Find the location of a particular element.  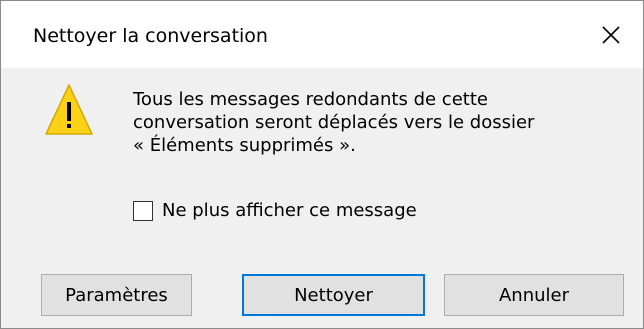

close-icon is located at coordinates (611, 34).